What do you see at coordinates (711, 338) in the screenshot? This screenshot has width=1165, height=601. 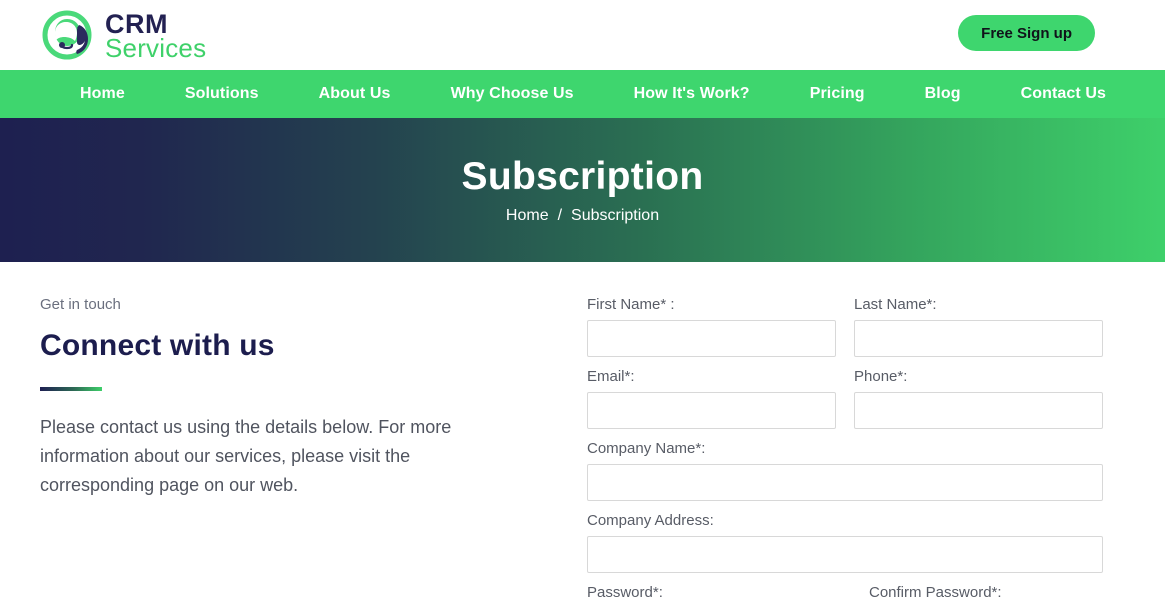 I see `first-name-input` at bounding box center [711, 338].